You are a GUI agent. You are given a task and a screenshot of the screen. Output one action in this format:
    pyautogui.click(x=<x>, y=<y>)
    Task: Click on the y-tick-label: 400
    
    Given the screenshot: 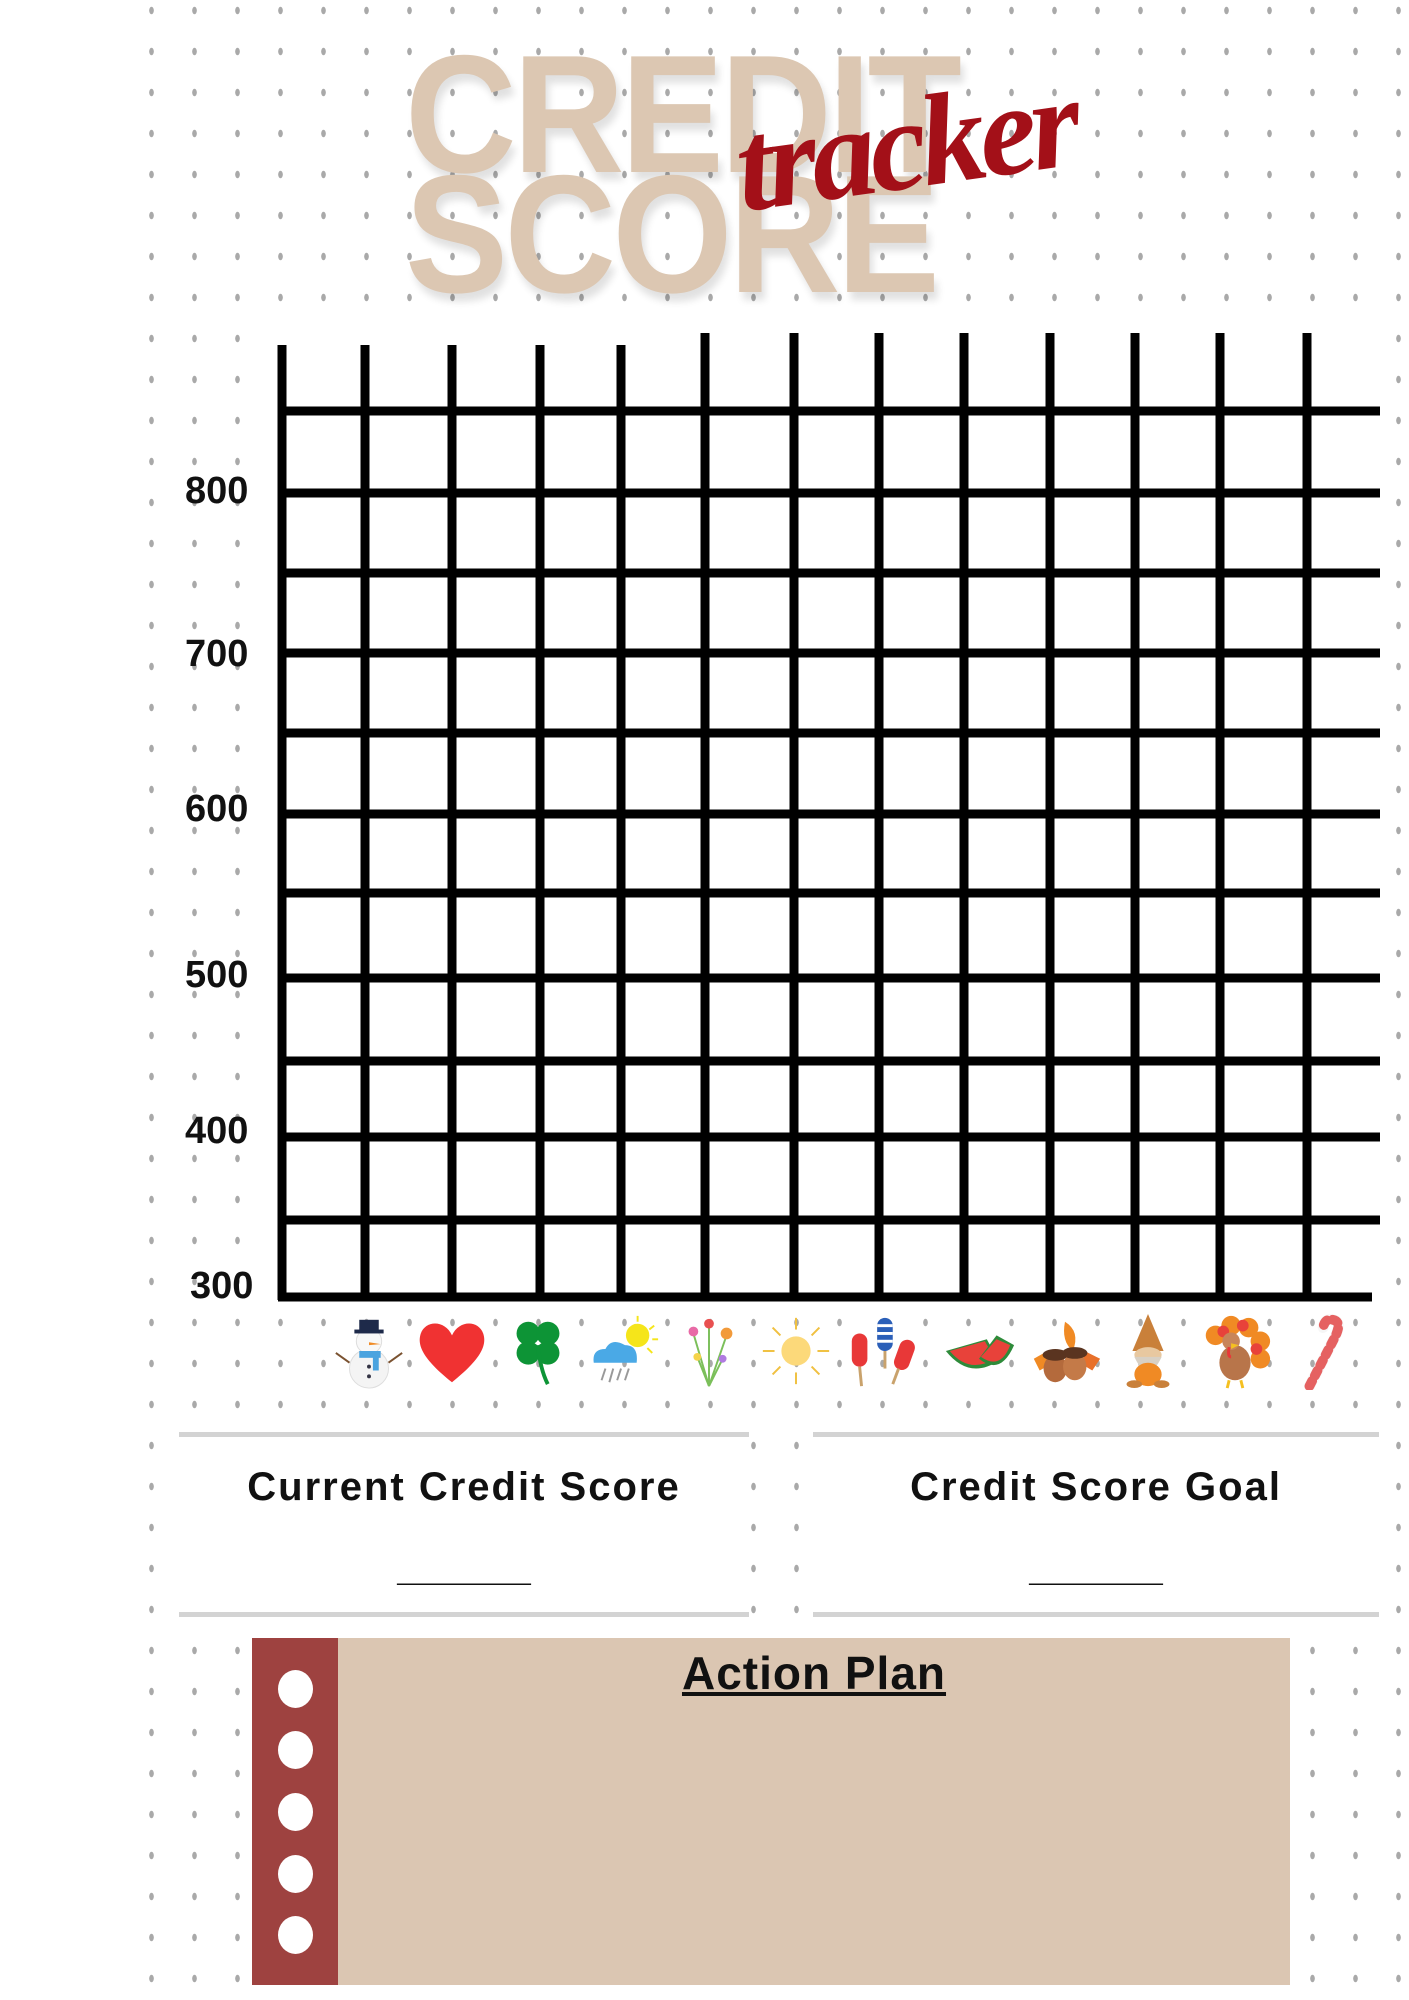 What is the action you would take?
    pyautogui.click(x=217, y=1131)
    